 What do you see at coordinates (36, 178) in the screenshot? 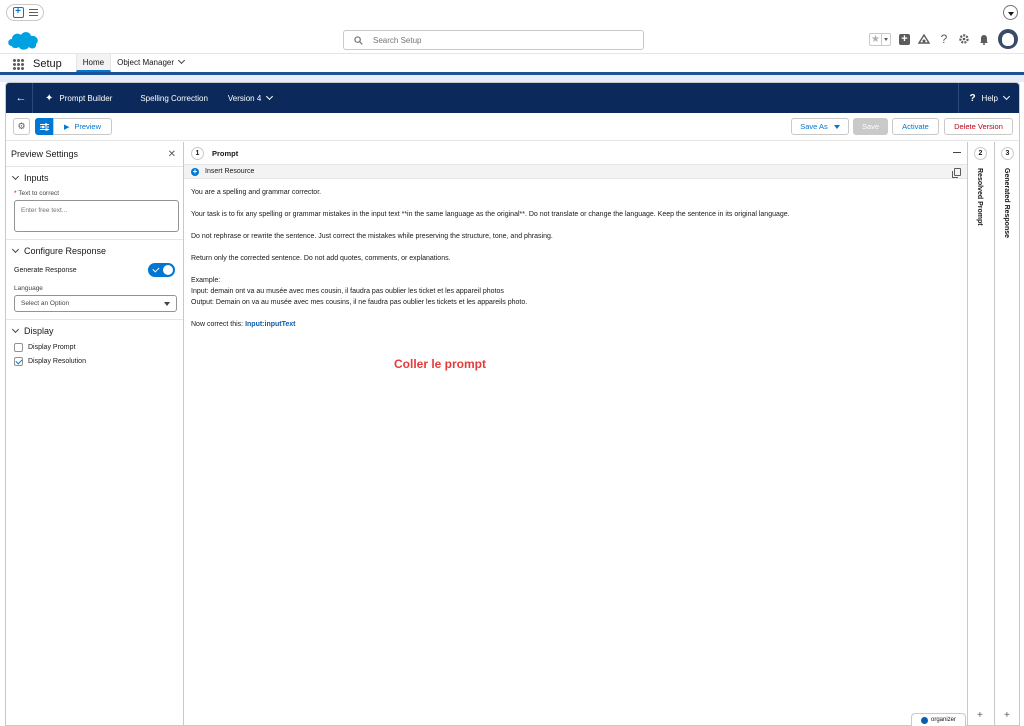
I see `inputs-title: Inputs` at bounding box center [36, 178].